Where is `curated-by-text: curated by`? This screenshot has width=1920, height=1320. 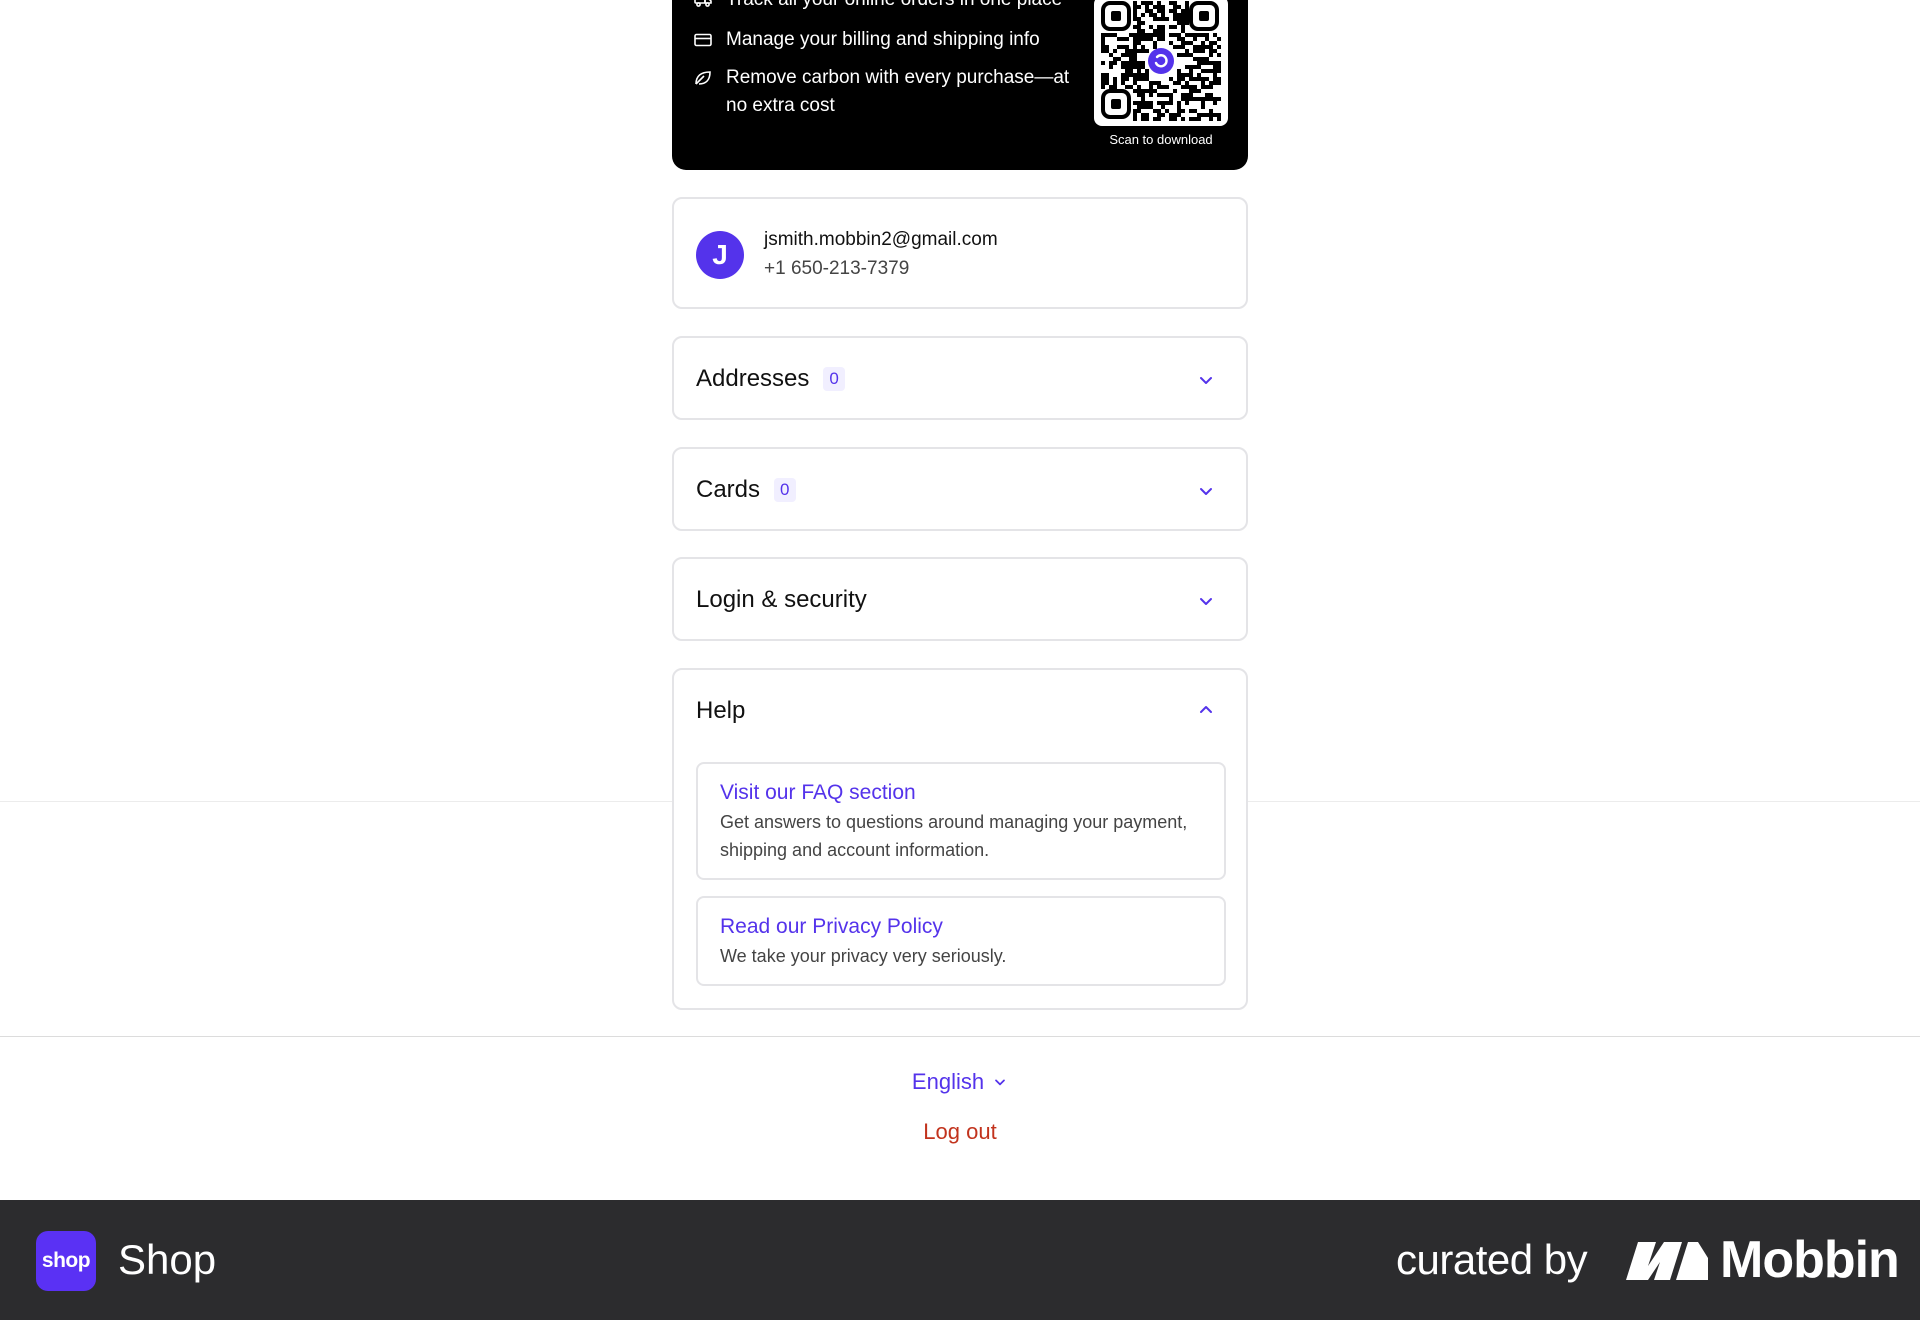
curated-by-text: curated by is located at coordinates (1492, 1259).